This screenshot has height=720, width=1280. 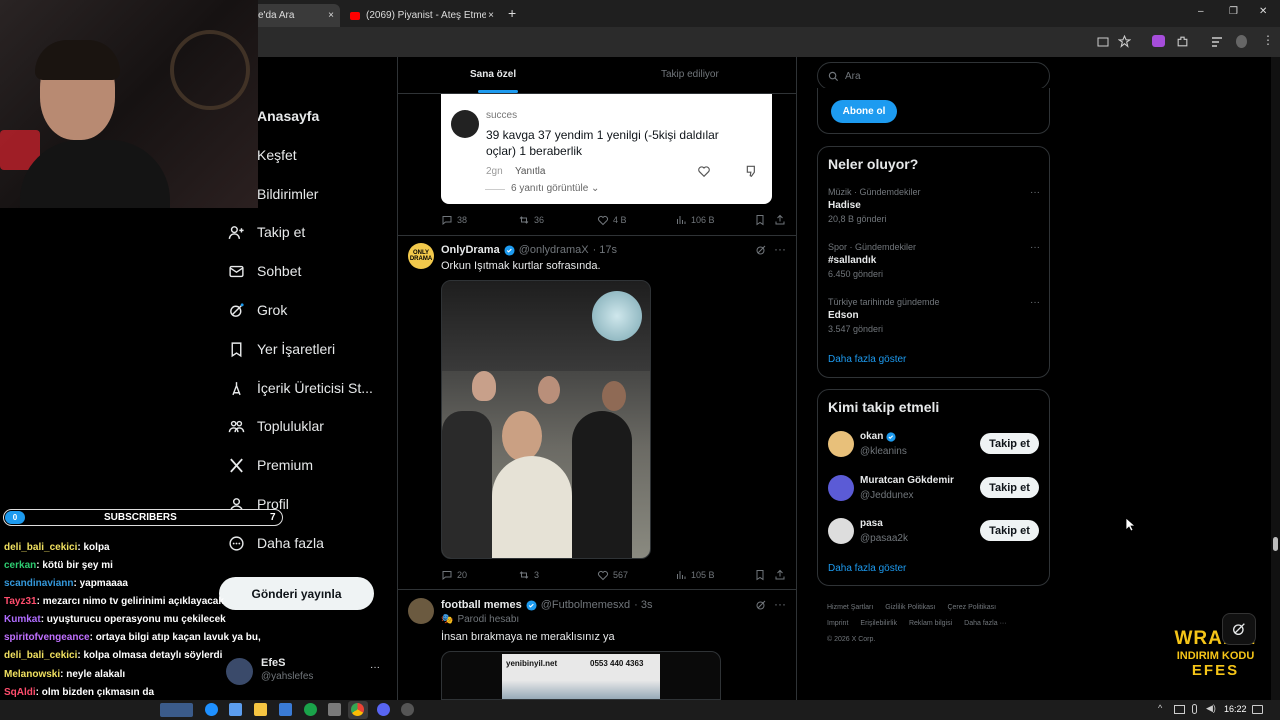 I want to click on browser-tab-search: e'da Ara ×, so click(x=295, y=15).